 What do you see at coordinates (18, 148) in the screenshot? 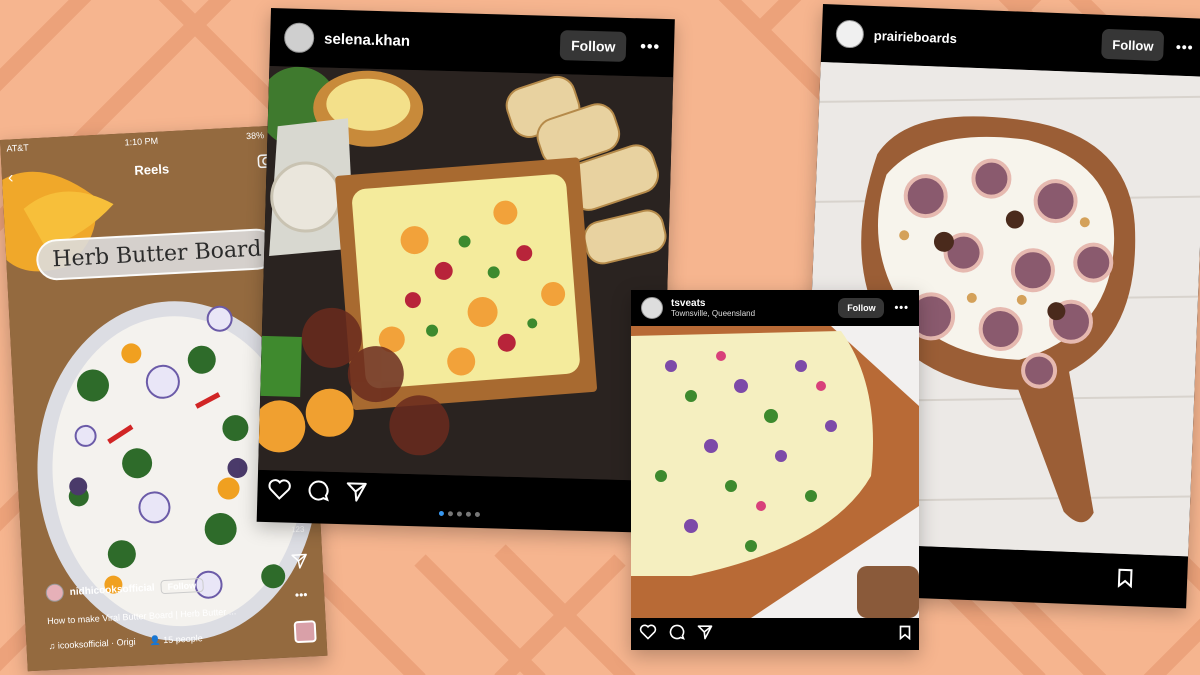
I see `carrier-text: AT&T` at bounding box center [18, 148].